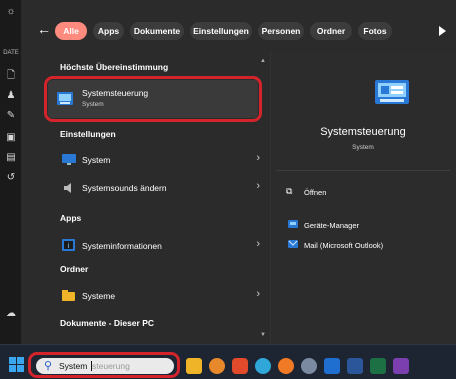 Image resolution: width=456 pixels, height=379 pixels. What do you see at coordinates (221, 31) in the screenshot?
I see `filter-chip-settings: Einstellungen` at bounding box center [221, 31].